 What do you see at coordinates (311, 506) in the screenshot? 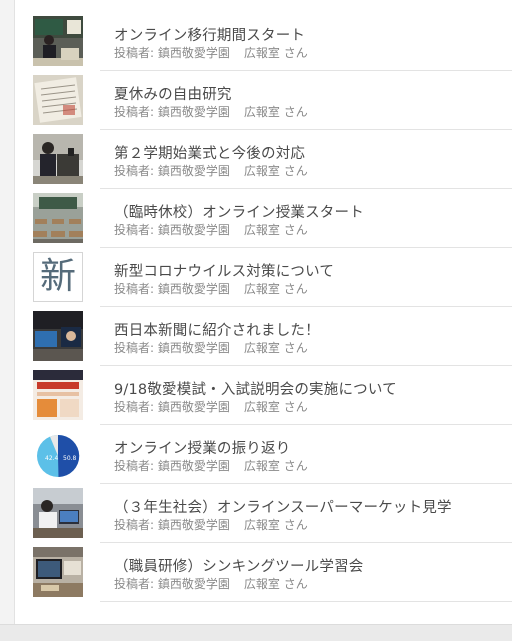
I see `post-title: （３年生社会）オンラインスーパーマーケット見学` at bounding box center [311, 506].